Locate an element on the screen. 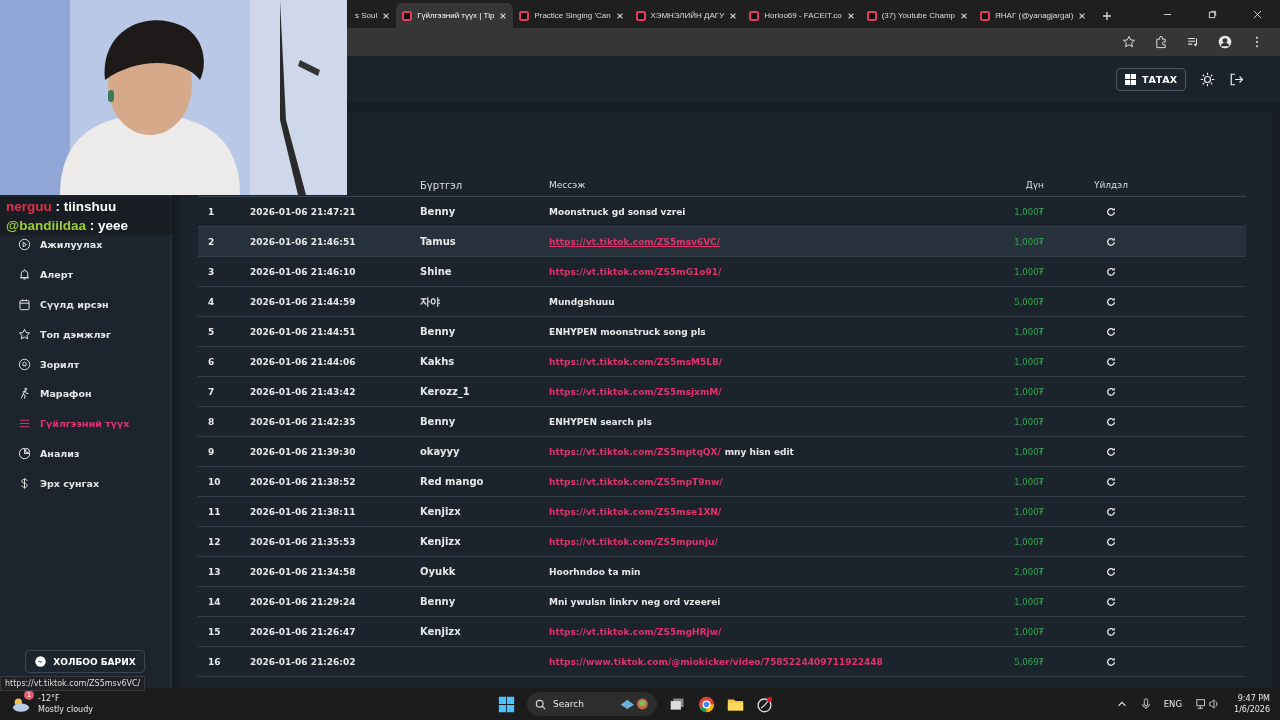 The width and height of the screenshot is (1280, 720). table-row: 13 2026-01-06 21:34:58 Oyukk Hoorhndoo ta min 2,000₮ is located at coordinates (722, 572).